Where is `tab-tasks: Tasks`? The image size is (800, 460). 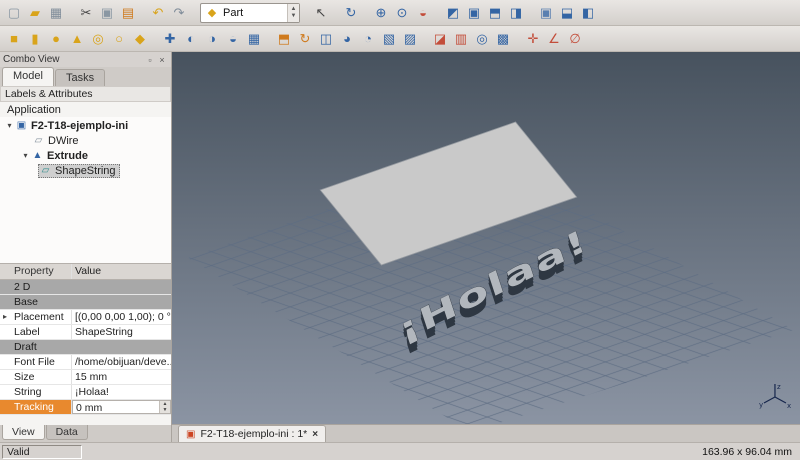
tab-tasks: Tasks is located at coordinates (80, 77).